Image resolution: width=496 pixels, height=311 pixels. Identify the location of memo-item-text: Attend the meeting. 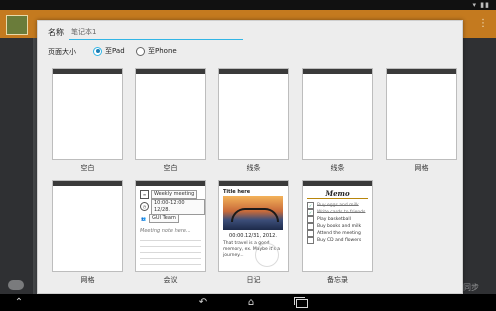
(339, 233).